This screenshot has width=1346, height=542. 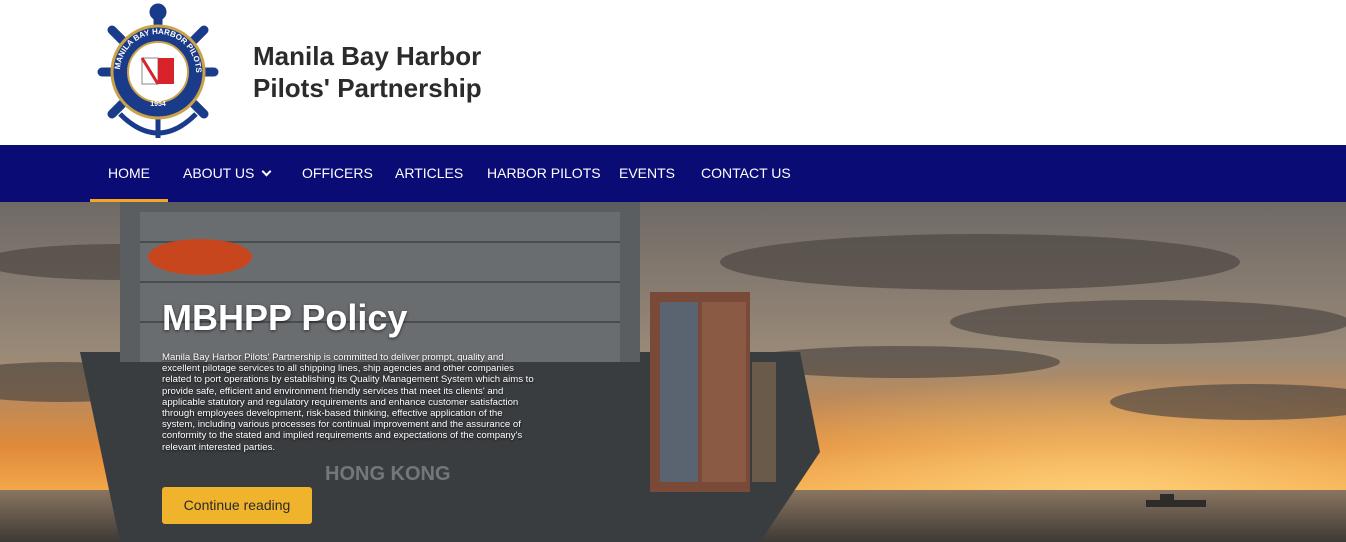 I want to click on nav-item-label: ABOUT US, so click(x=219, y=173).